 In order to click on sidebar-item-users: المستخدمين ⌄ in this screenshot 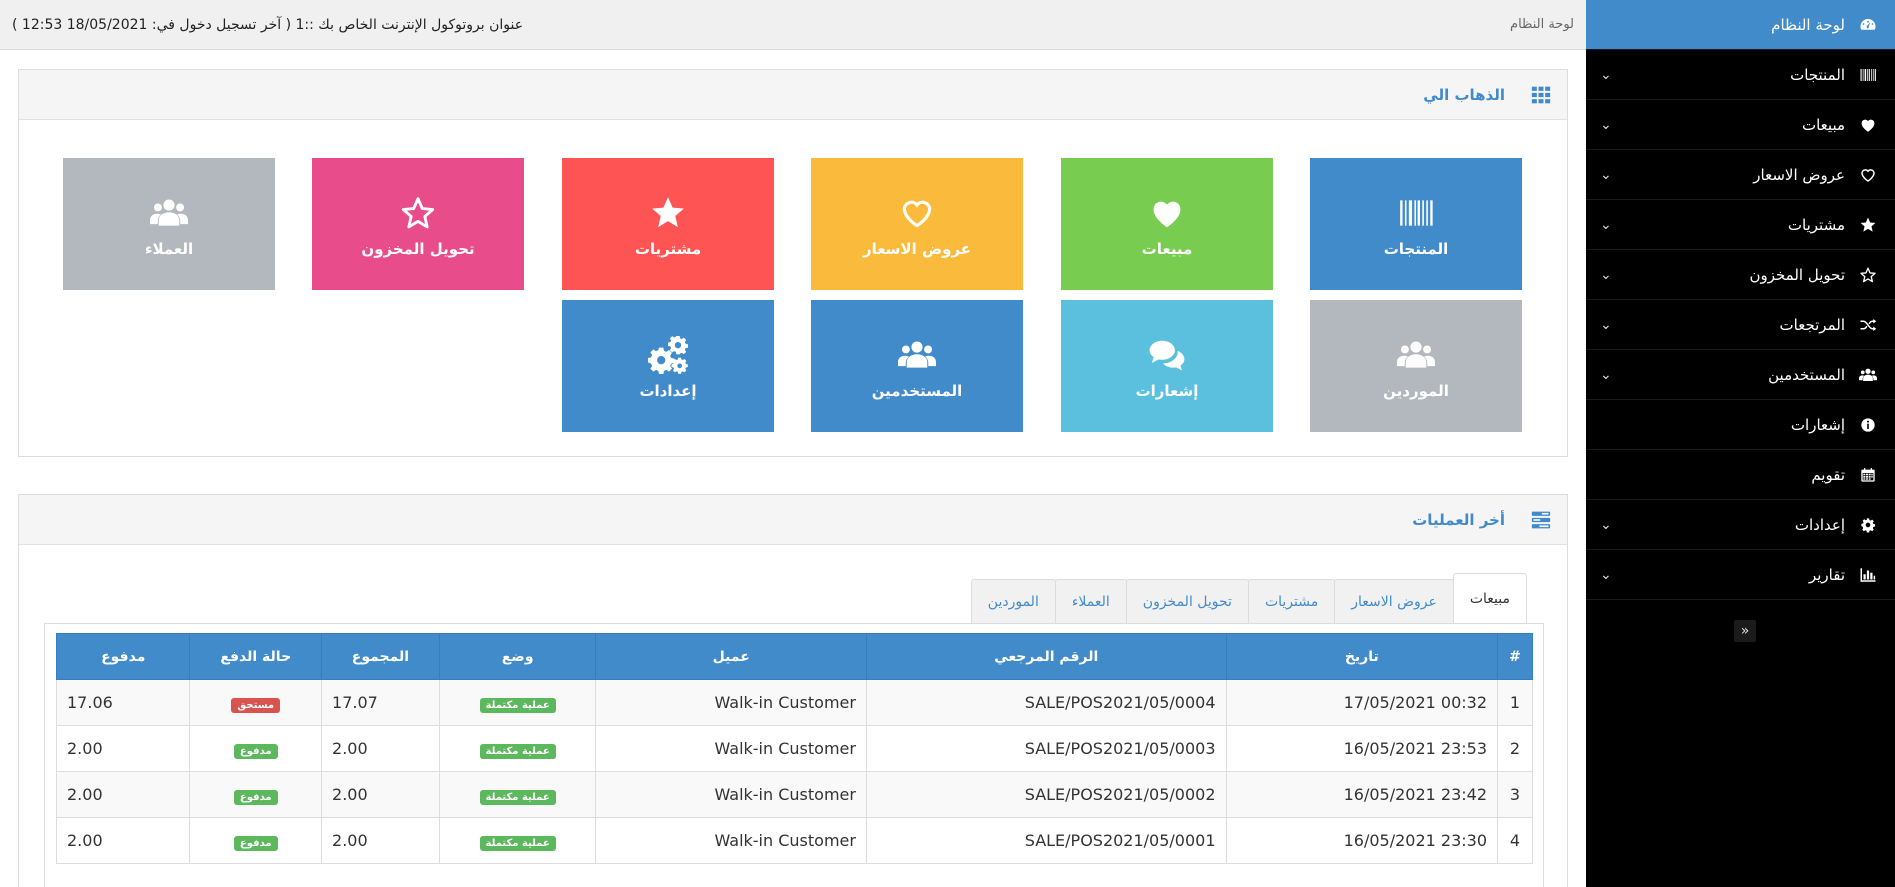, I will do `click(1740, 375)`.